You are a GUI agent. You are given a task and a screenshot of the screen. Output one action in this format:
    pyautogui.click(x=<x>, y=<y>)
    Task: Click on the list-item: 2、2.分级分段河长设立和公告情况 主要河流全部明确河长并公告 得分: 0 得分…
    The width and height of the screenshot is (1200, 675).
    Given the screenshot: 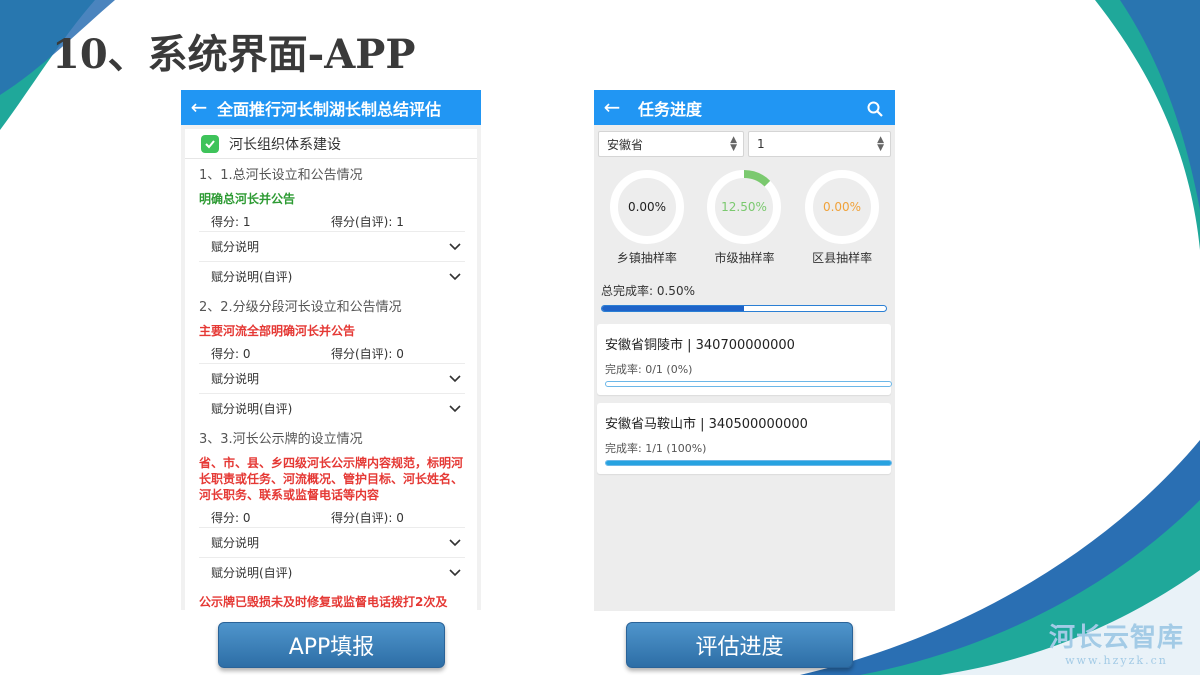 What is the action you would take?
    pyautogui.click(x=331, y=357)
    